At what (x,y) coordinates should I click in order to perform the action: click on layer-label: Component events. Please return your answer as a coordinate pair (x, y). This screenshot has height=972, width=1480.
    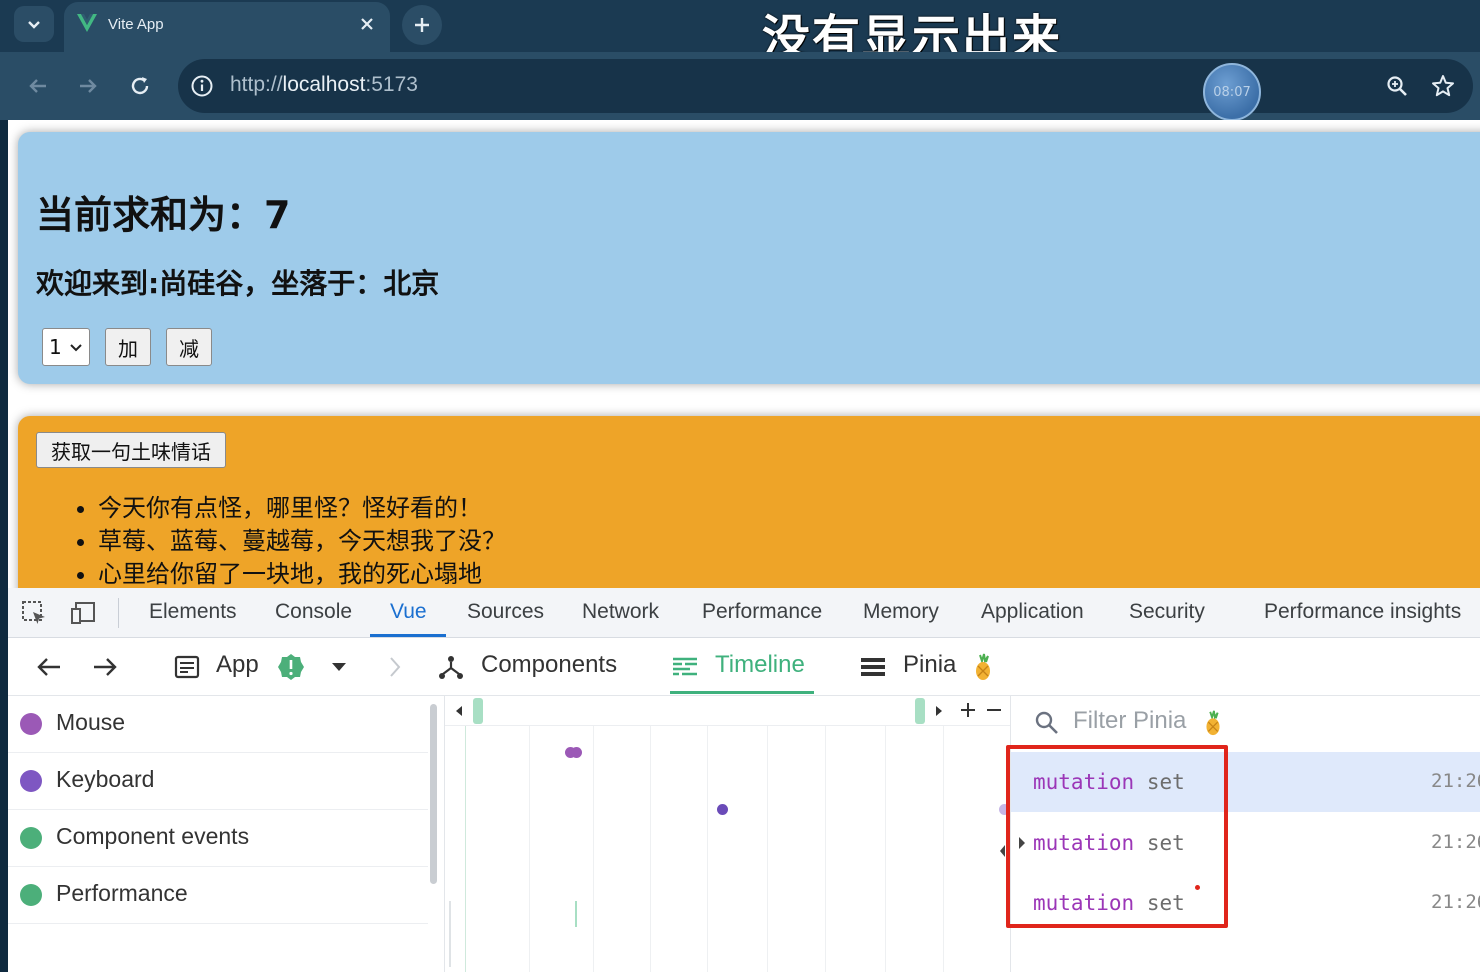
    Looking at the image, I should click on (153, 836).